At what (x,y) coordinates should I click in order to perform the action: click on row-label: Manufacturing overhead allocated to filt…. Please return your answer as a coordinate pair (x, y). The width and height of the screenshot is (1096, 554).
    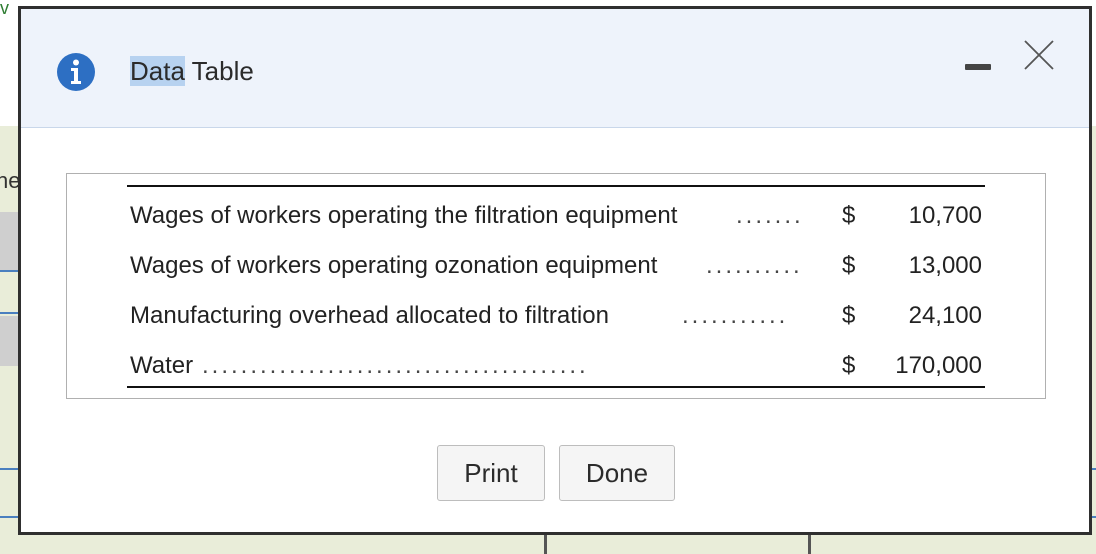
    Looking at the image, I should click on (369, 315).